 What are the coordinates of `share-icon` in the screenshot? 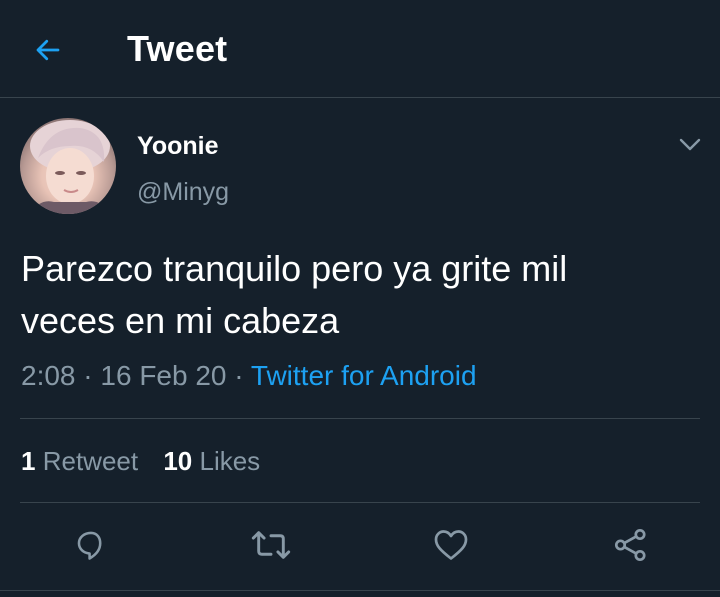 It's located at (630, 545).